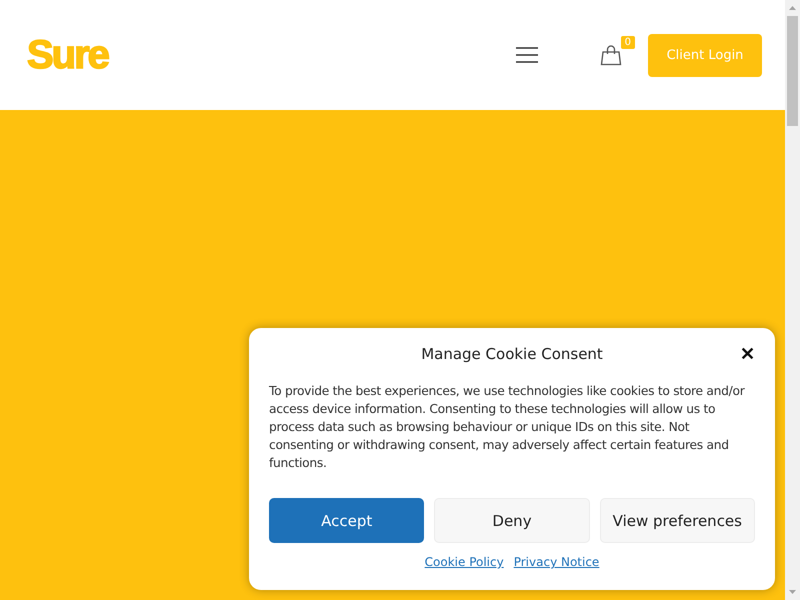 This screenshot has height=600, width=800. What do you see at coordinates (747, 354) in the screenshot?
I see `close-button: ✕` at bounding box center [747, 354].